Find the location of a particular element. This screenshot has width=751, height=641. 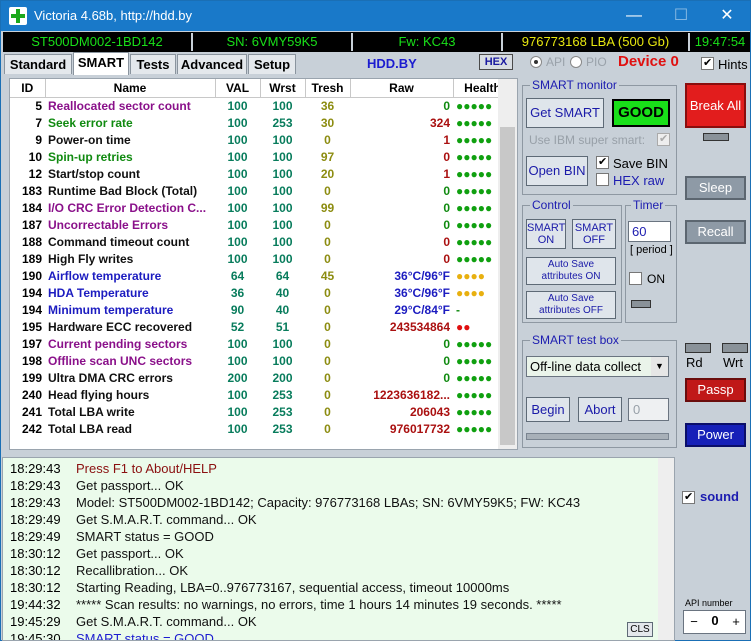

table-row: 5 Reallocated sector count 100 100 36 0 ●●●●● is located at coordinates (261, 105).